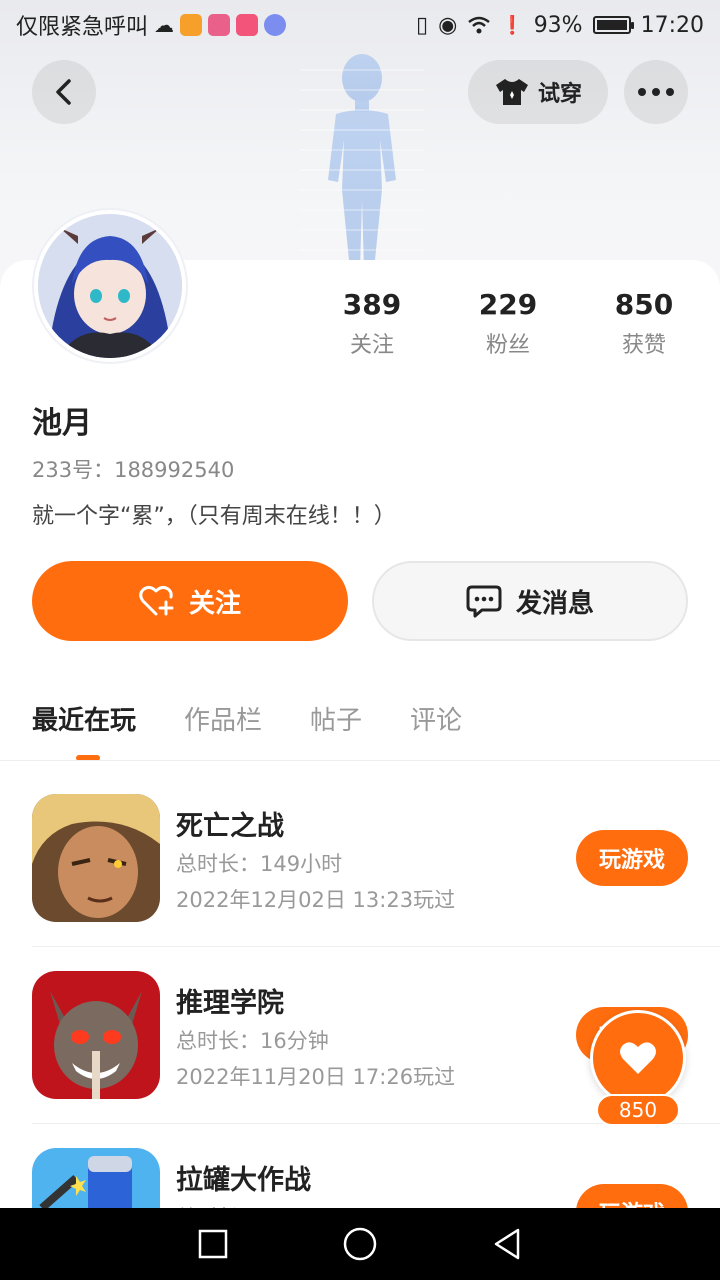 Image resolution: width=720 pixels, height=1280 pixels. I want to click on stat-likes: 850 获赞, so click(644, 323).